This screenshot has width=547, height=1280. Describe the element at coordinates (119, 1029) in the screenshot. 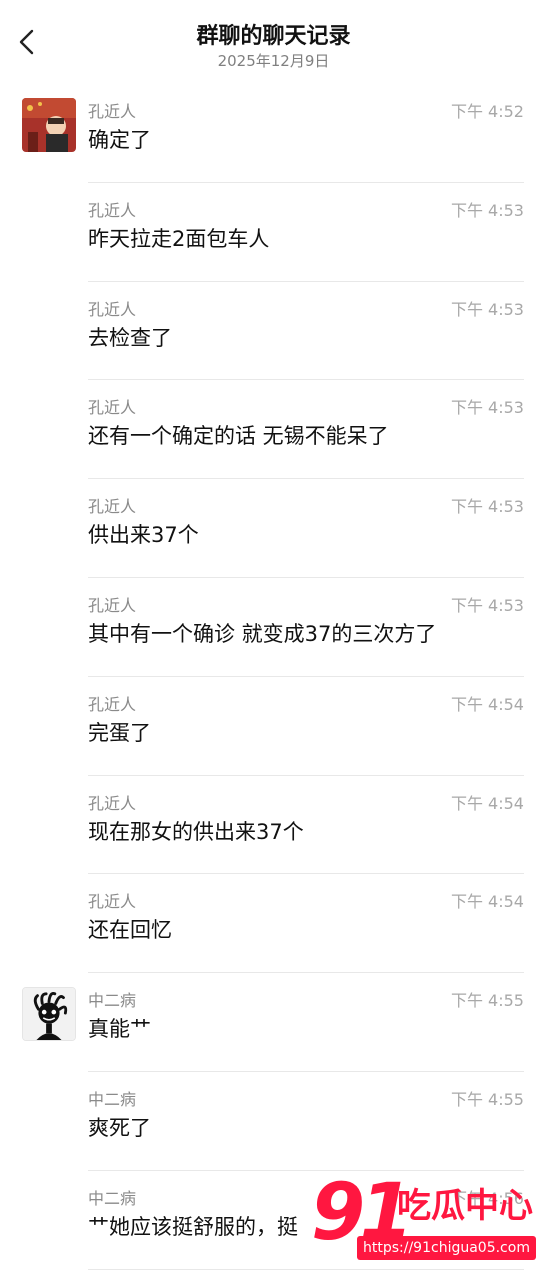

I see `message-text: 真能艹` at that location.